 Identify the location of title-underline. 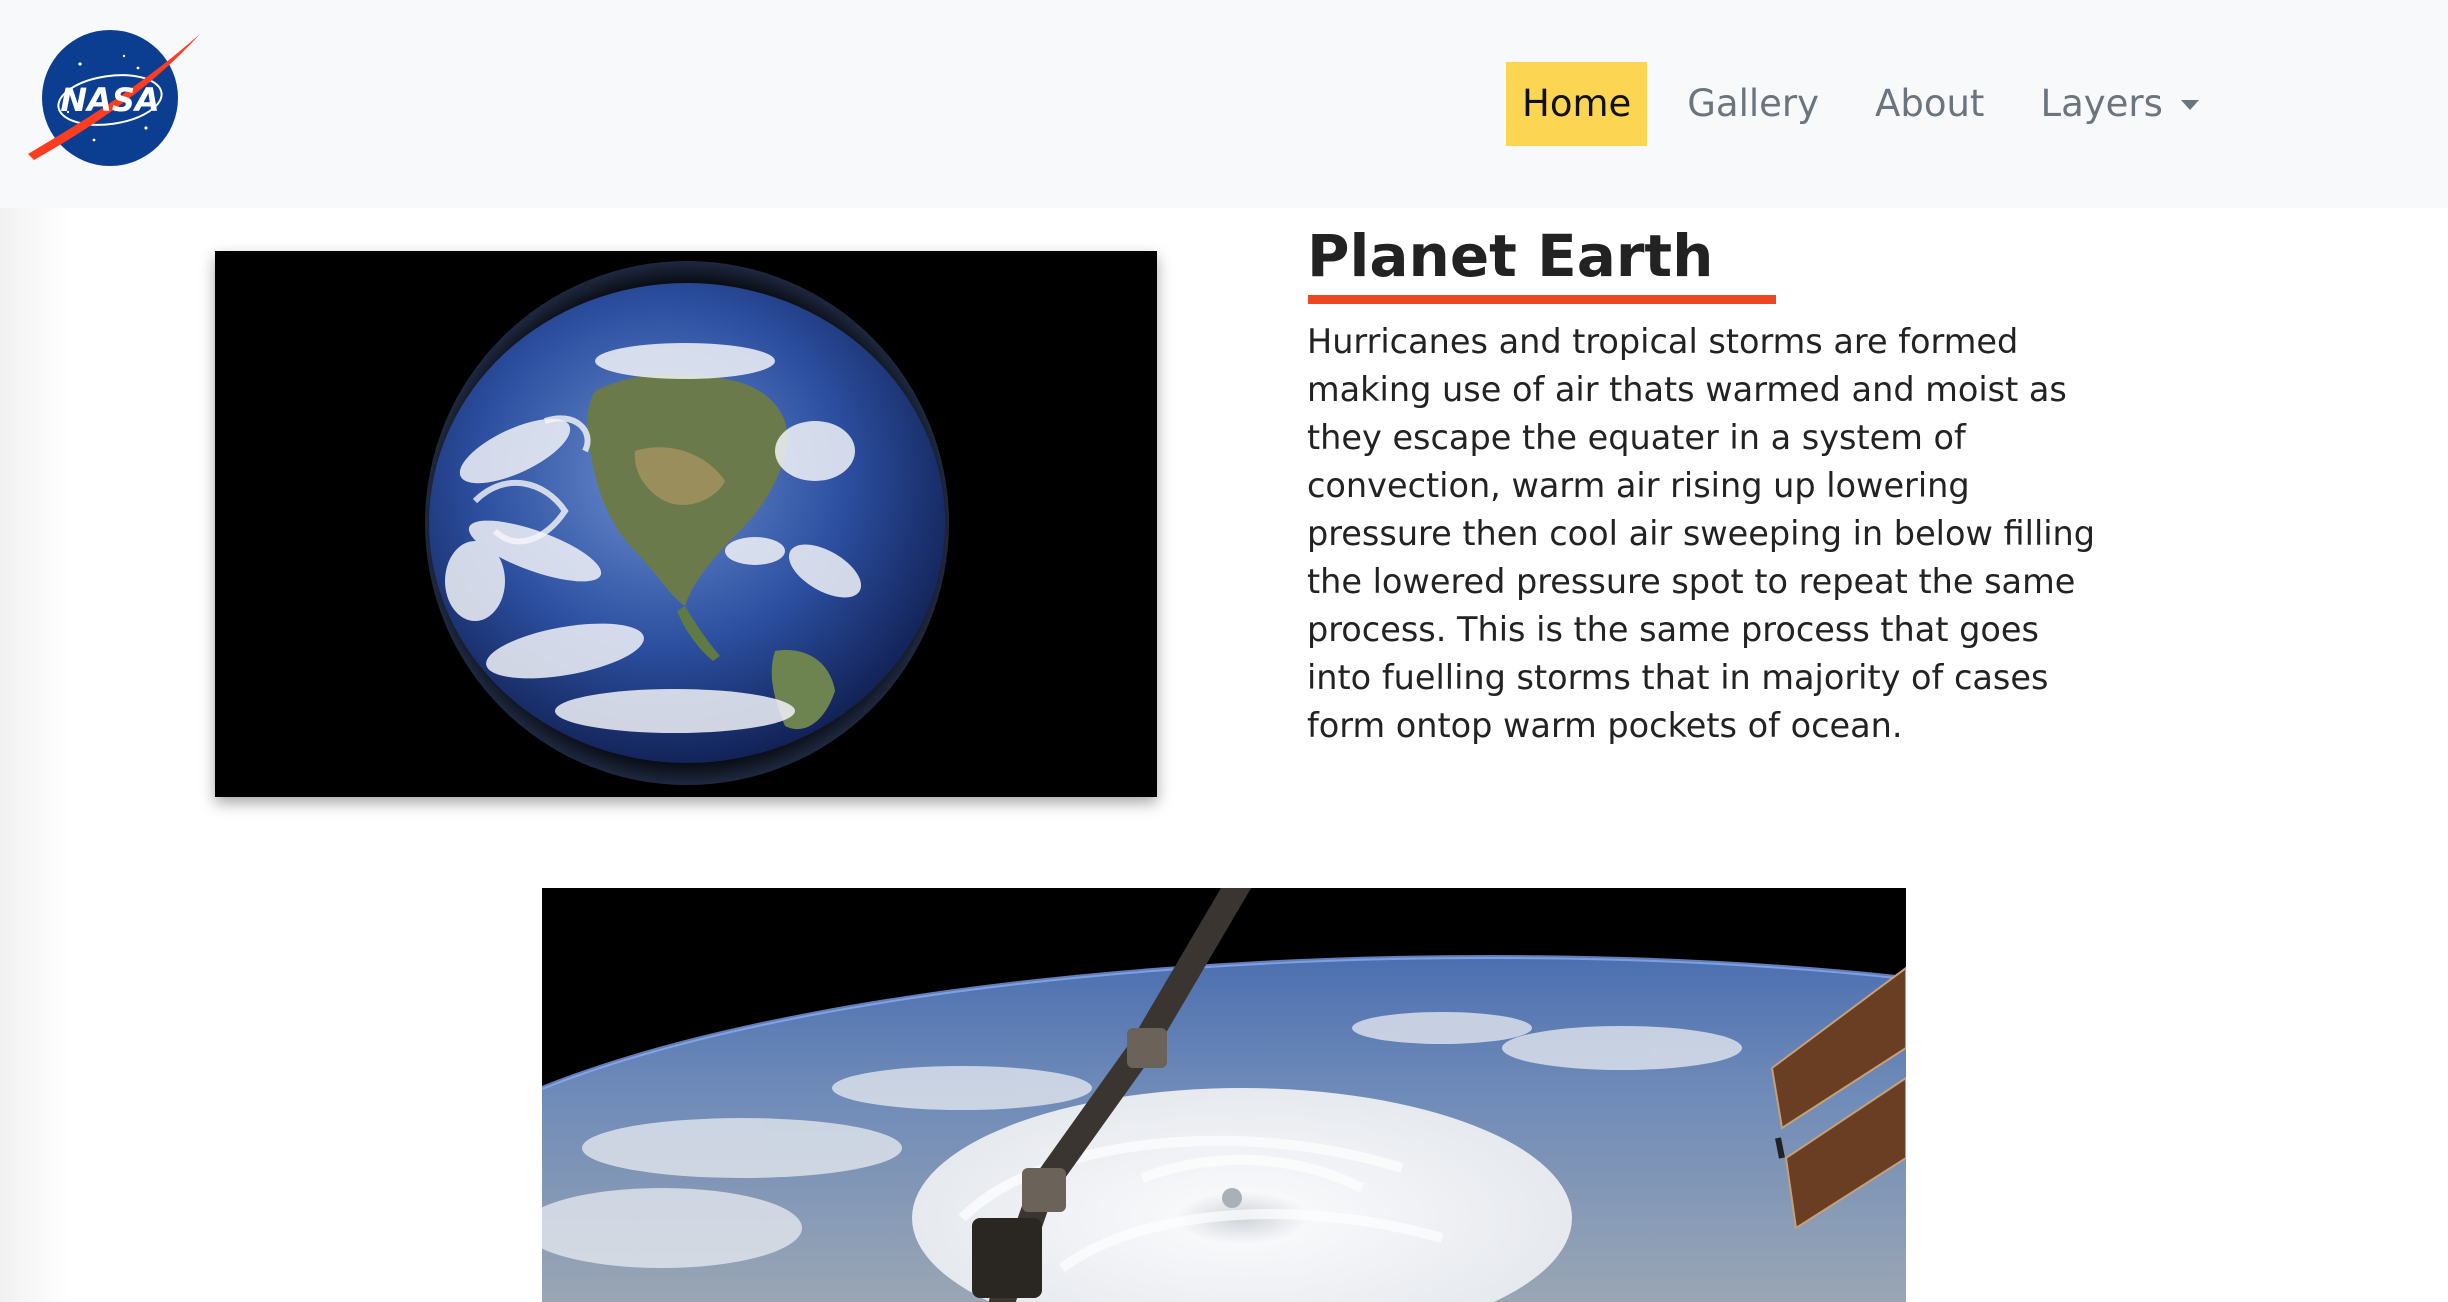
(1542, 299).